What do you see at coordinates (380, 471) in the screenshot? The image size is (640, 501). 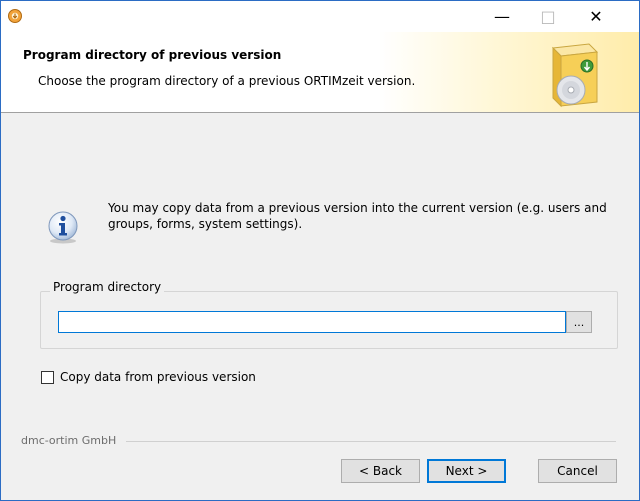 I see `back-button: < Back` at bounding box center [380, 471].